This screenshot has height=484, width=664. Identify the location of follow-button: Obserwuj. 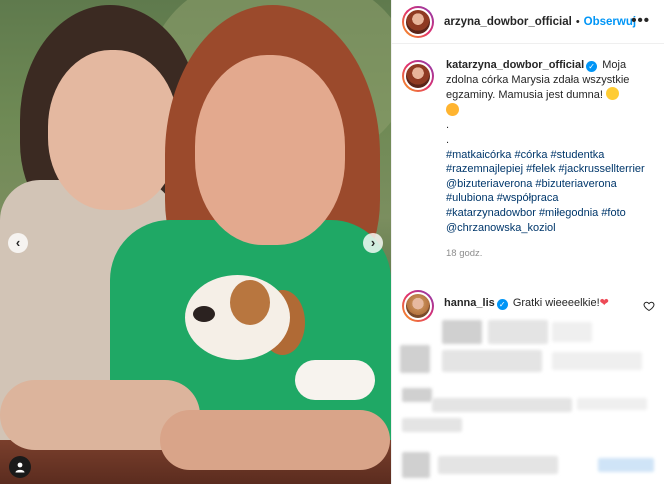
(610, 22).